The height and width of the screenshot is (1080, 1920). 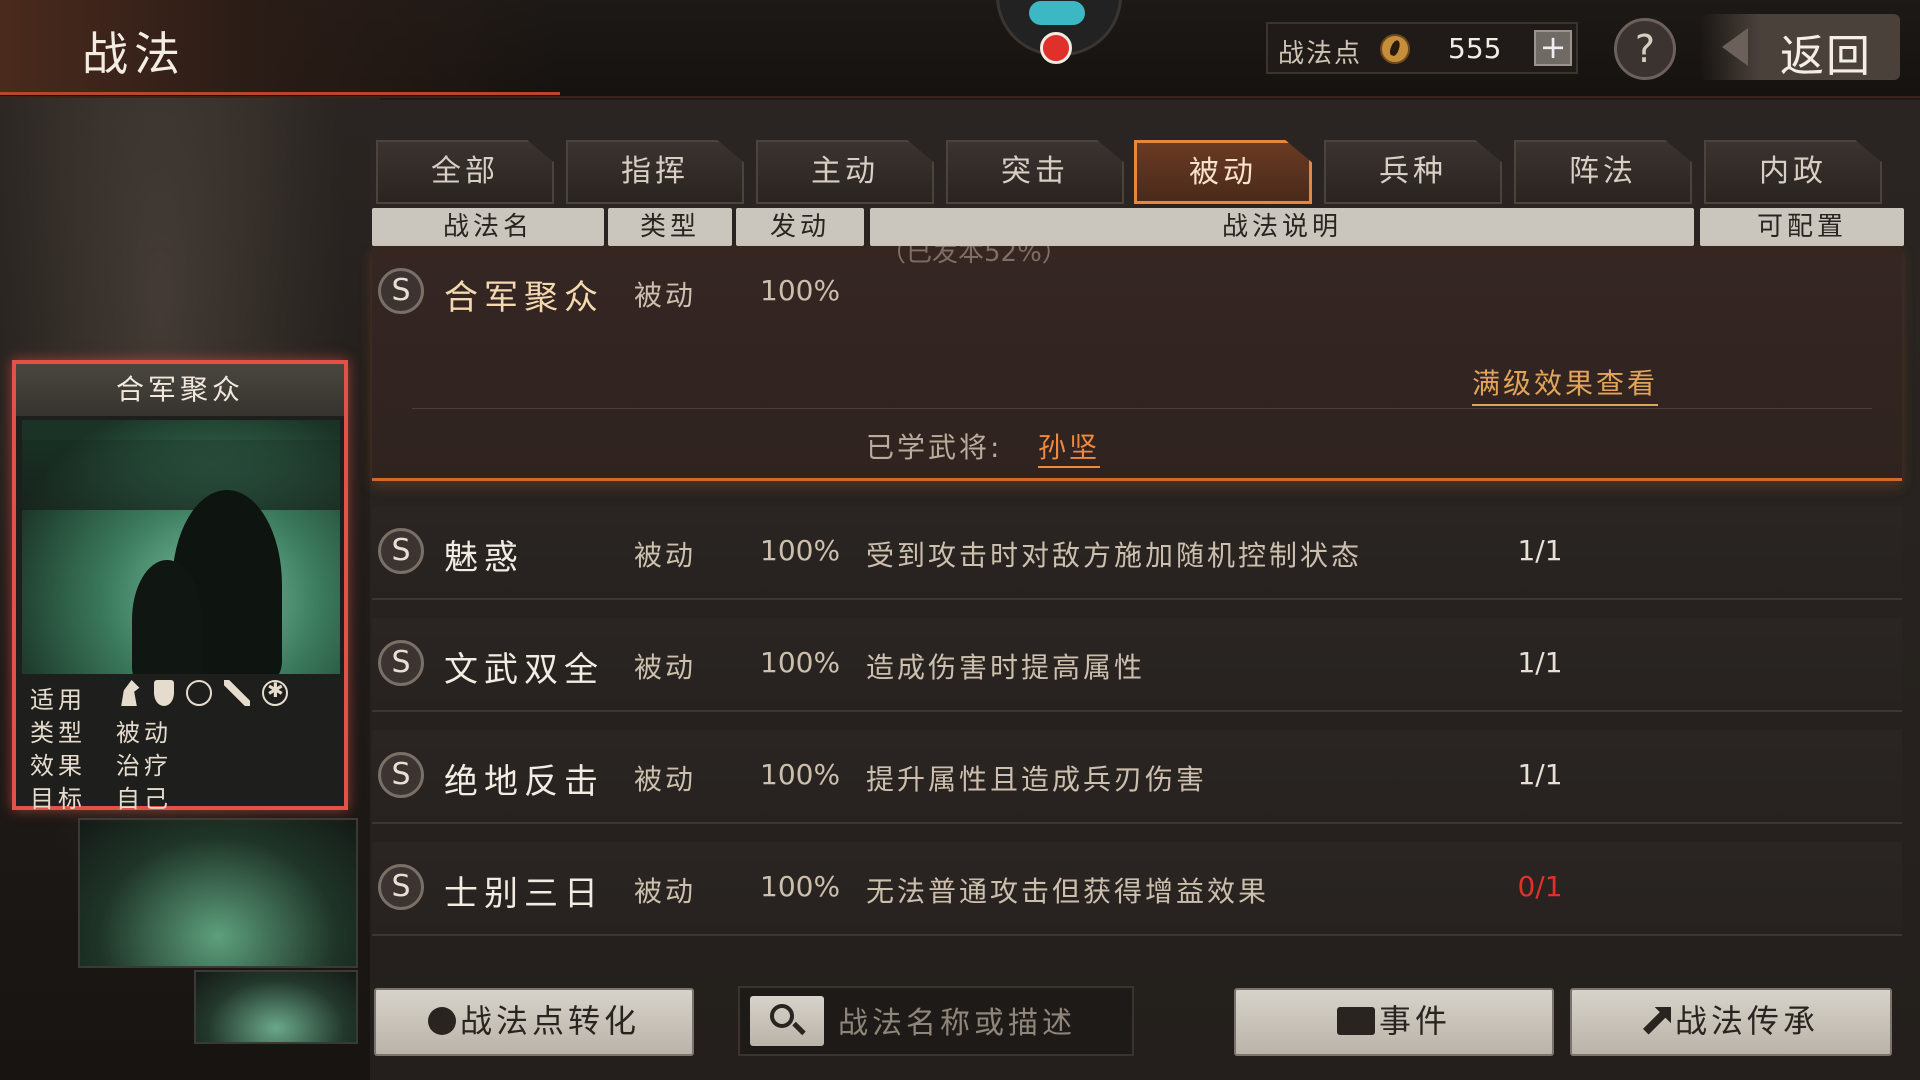 What do you see at coordinates (280, 47) in the screenshot?
I see `title-plate: 战法` at bounding box center [280, 47].